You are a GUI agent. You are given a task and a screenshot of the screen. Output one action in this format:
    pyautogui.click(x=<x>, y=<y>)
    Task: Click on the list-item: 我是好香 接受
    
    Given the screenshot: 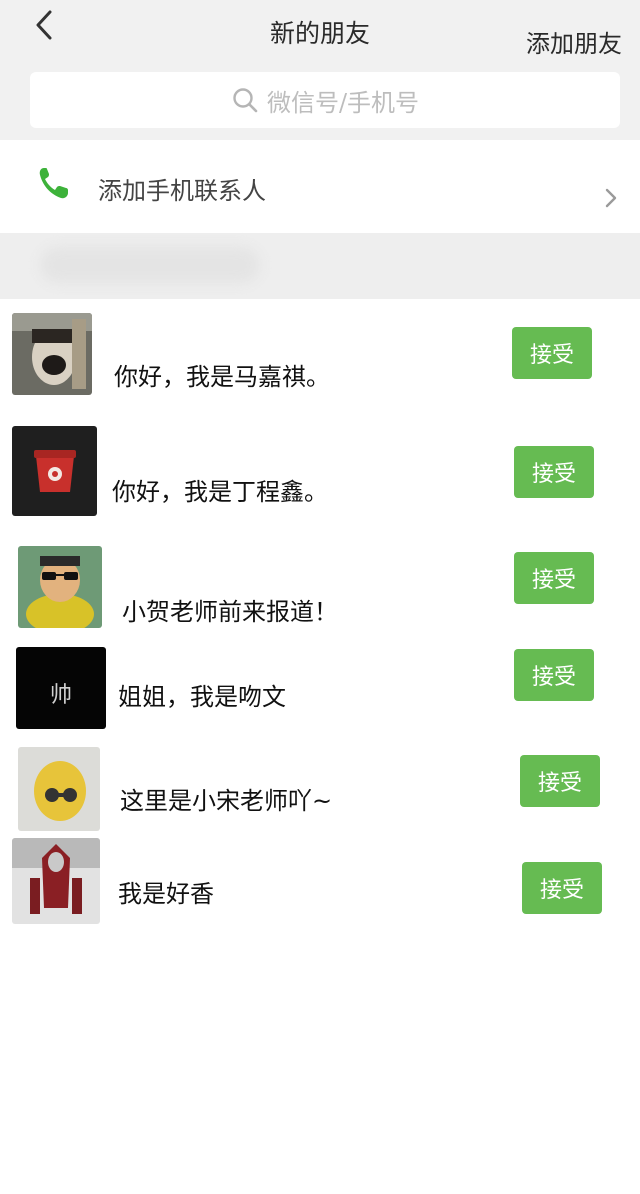 What is the action you would take?
    pyautogui.click(x=320, y=888)
    